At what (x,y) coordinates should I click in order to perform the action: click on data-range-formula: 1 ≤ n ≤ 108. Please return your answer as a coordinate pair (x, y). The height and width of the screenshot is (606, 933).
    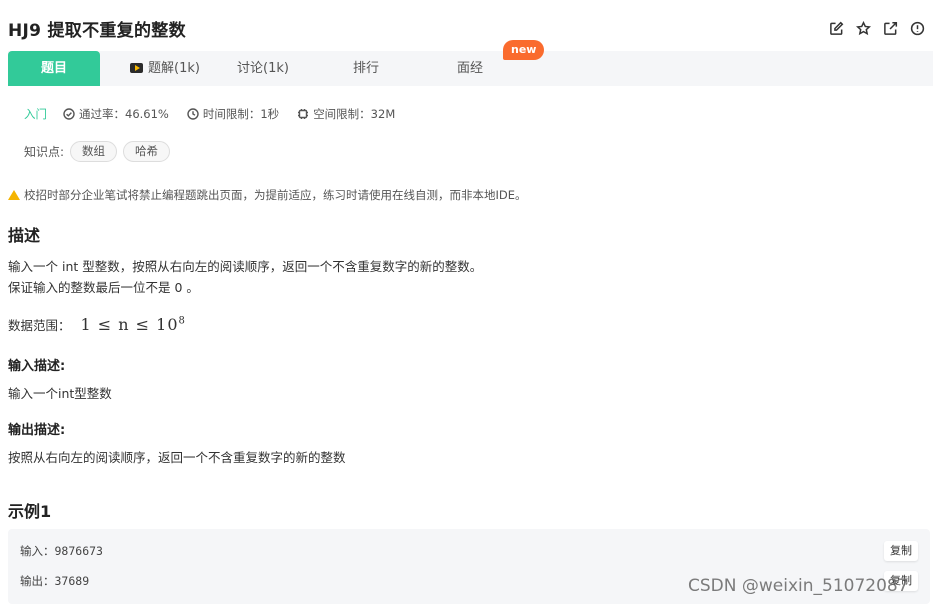
    Looking at the image, I should click on (133, 324).